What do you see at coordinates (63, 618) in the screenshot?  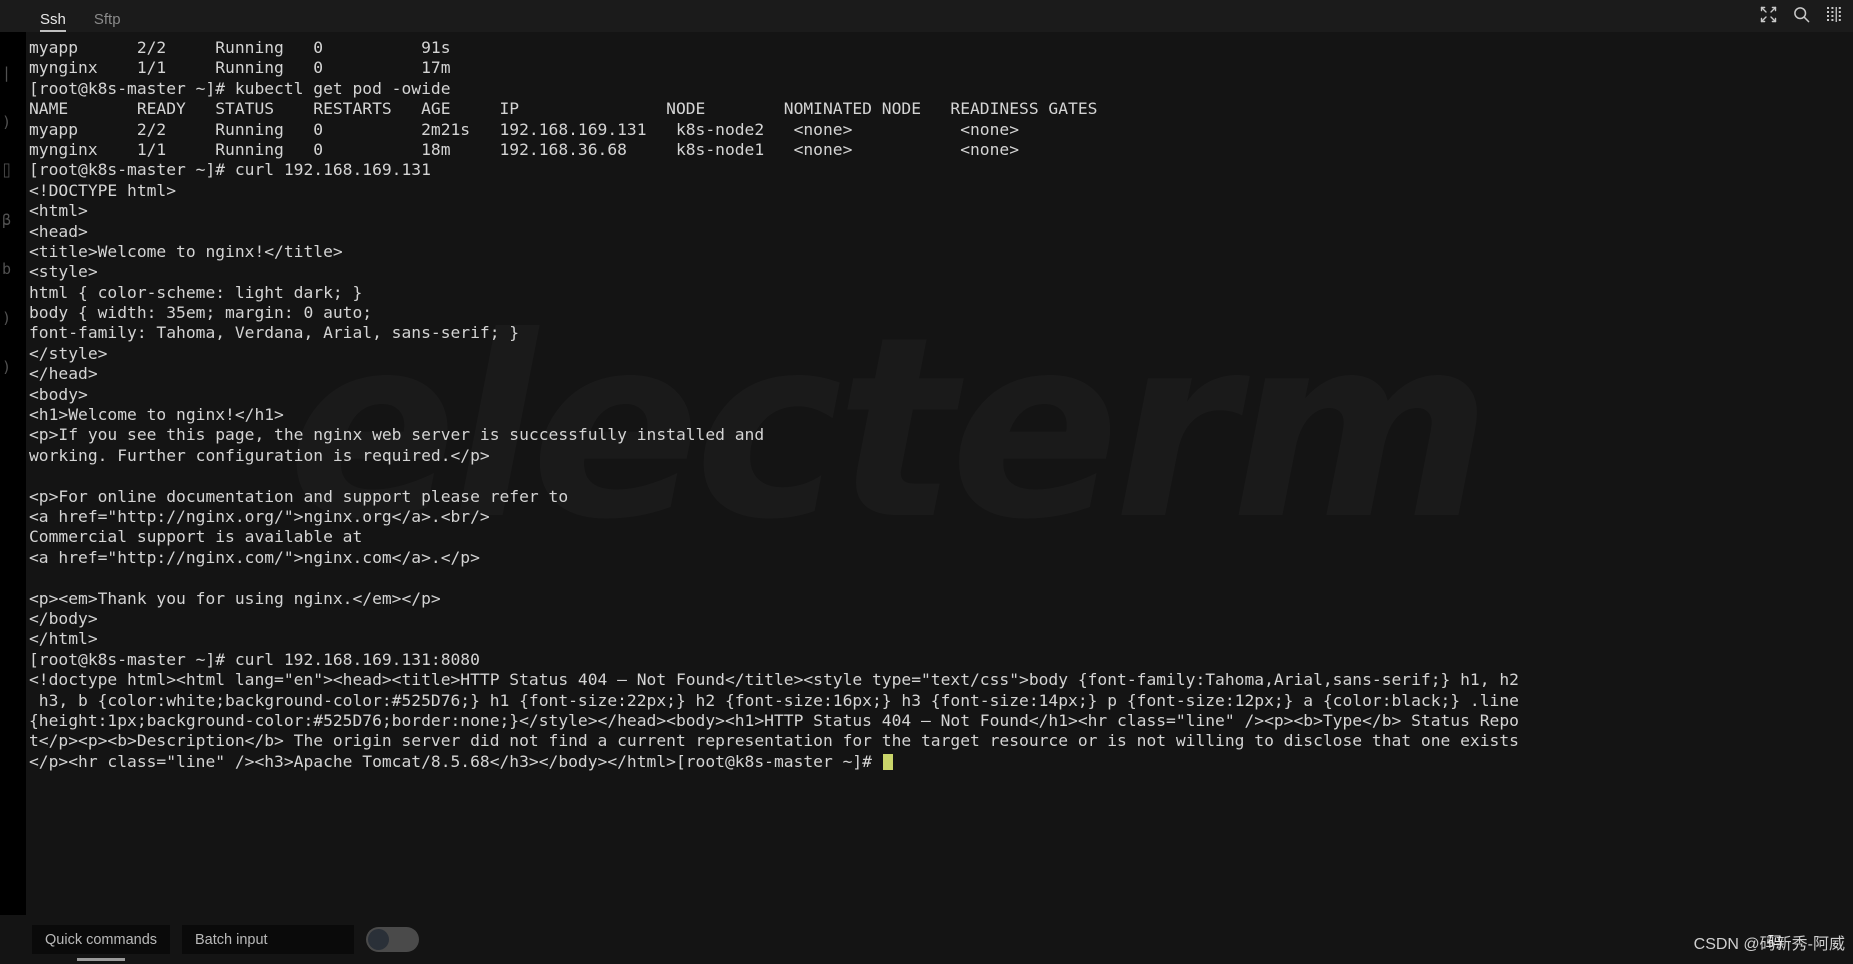 I see `terminal-line: </body>` at bounding box center [63, 618].